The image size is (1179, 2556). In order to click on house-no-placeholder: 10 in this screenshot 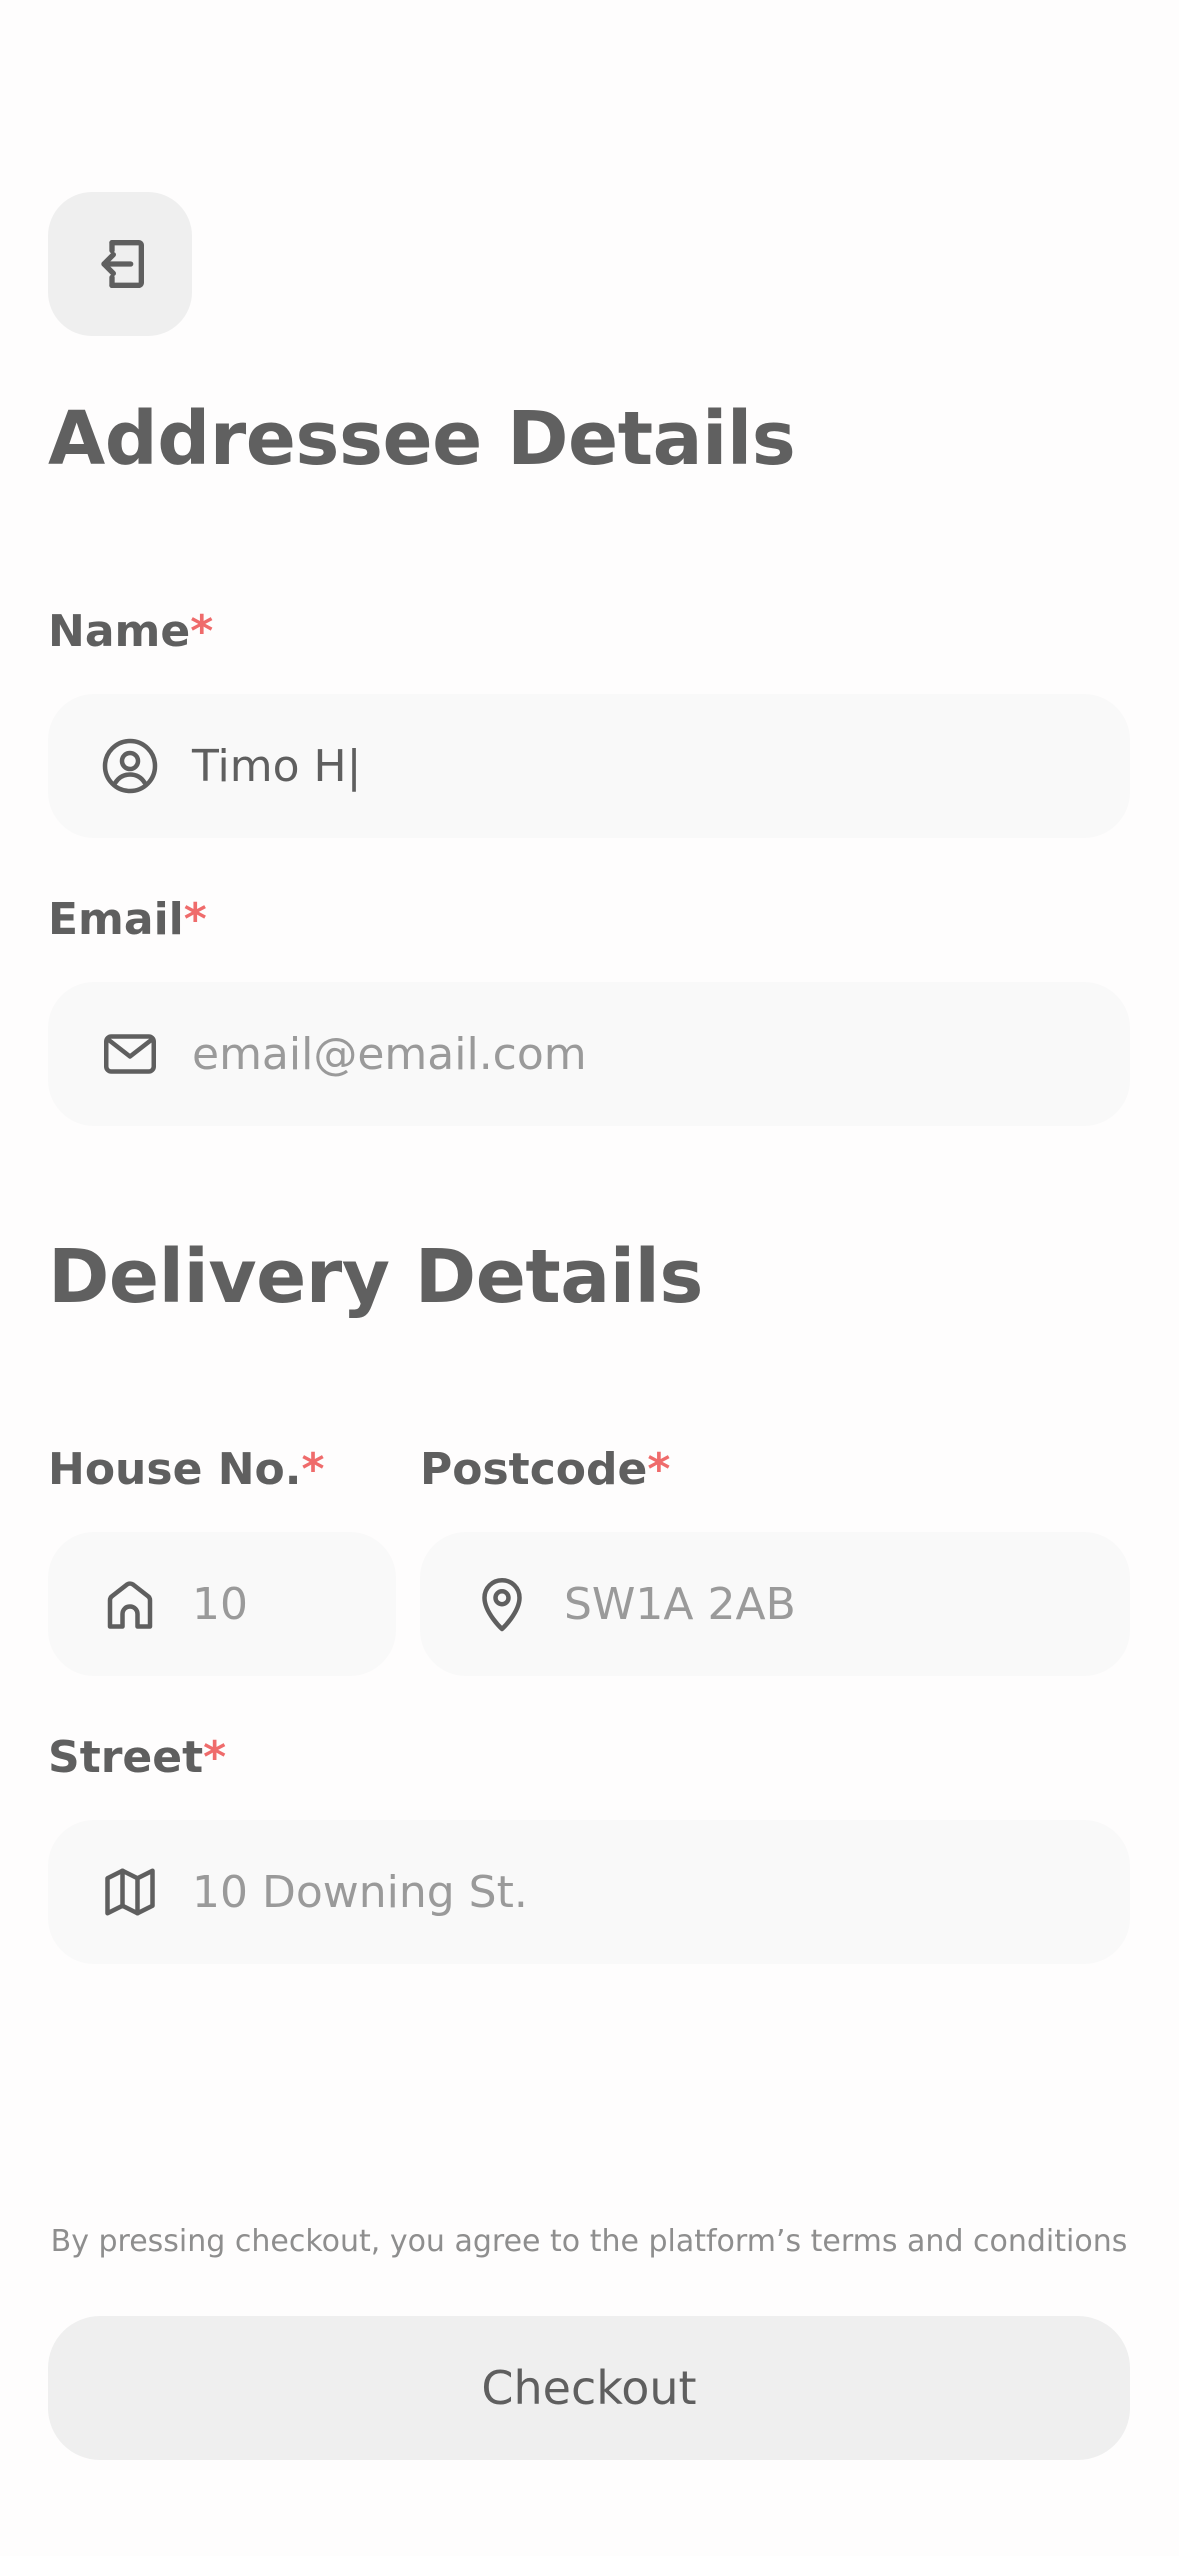, I will do `click(220, 1604)`.